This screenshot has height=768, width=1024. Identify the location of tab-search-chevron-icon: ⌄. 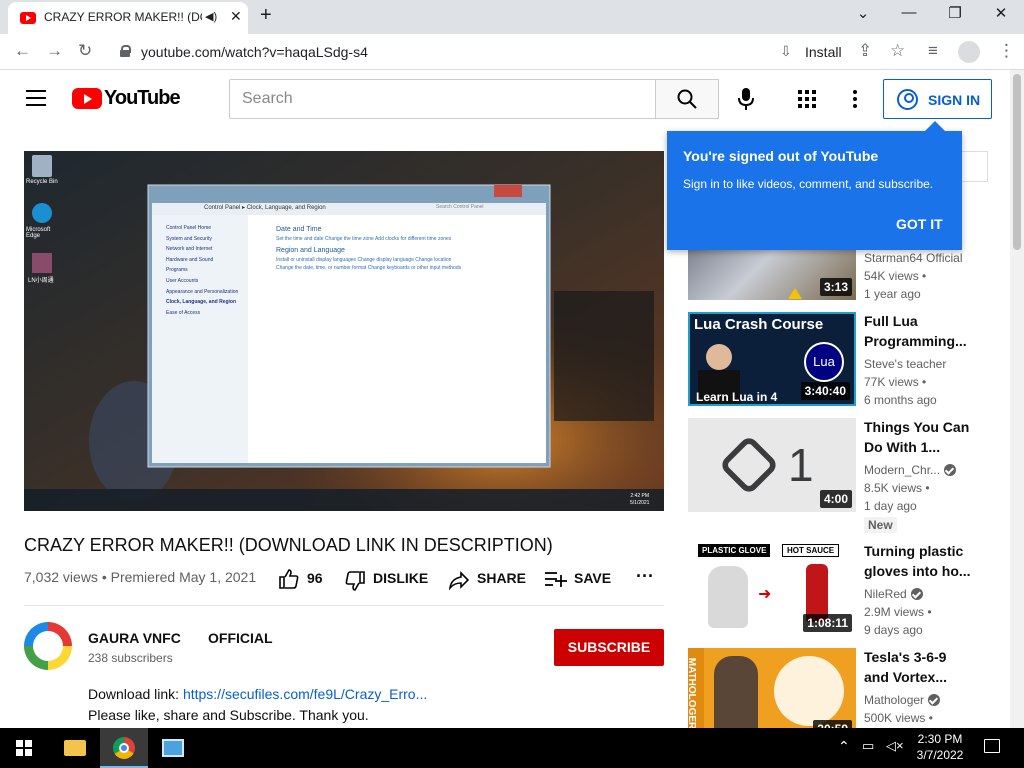
(863, 13).